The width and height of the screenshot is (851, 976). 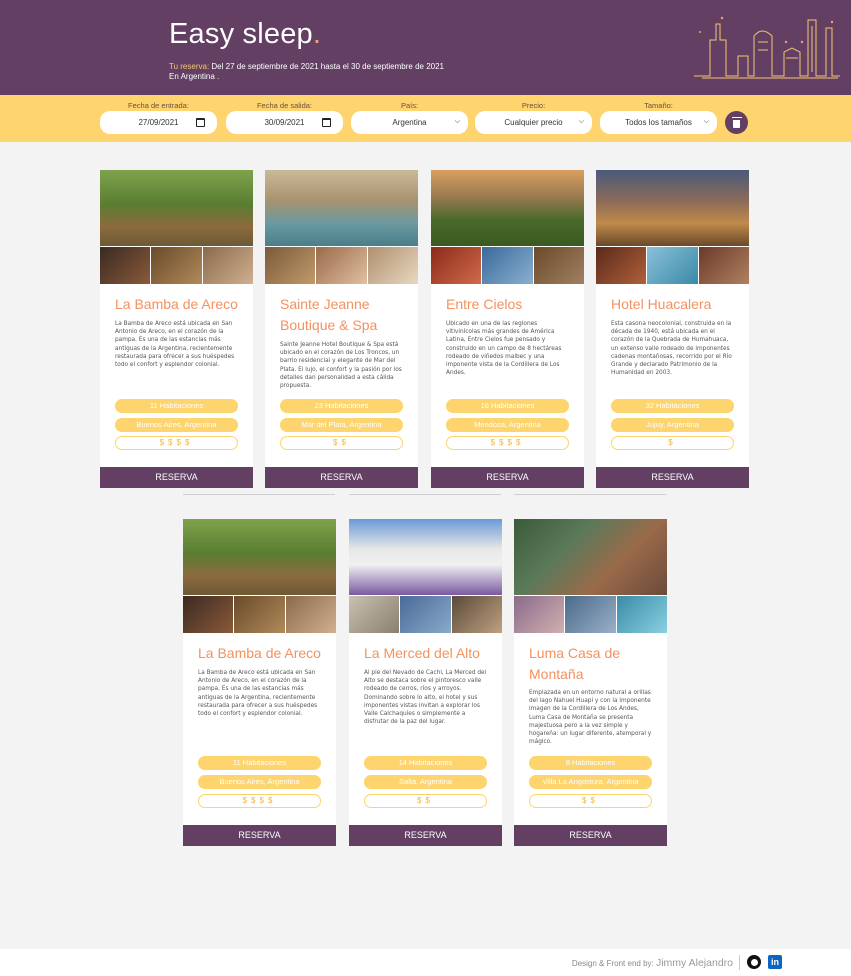 What do you see at coordinates (507, 406) in the screenshot?
I see `rooms-badge: 16 Habitaciones` at bounding box center [507, 406].